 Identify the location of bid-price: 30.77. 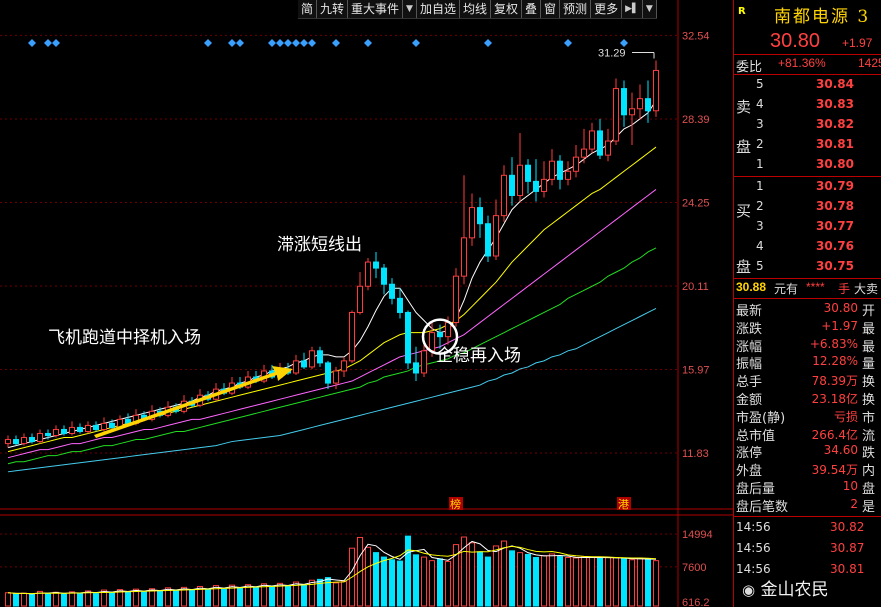
(835, 226).